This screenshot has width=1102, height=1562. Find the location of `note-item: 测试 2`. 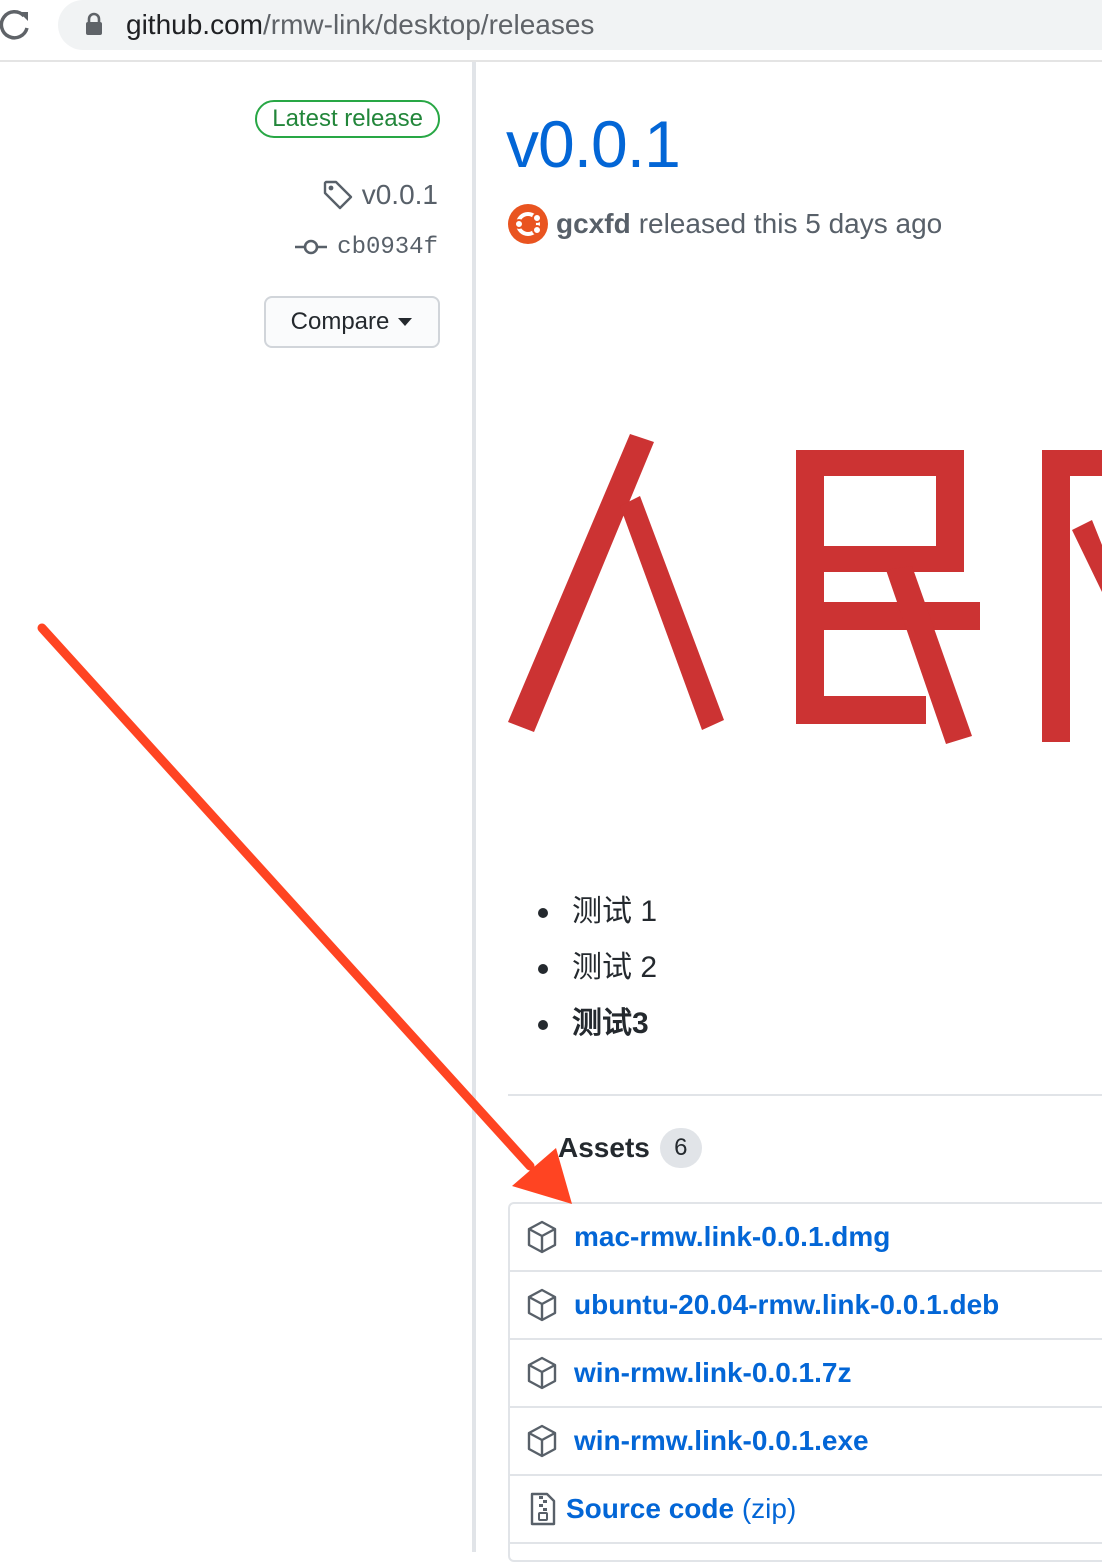

note-item: 测试 2 is located at coordinates (597, 968).